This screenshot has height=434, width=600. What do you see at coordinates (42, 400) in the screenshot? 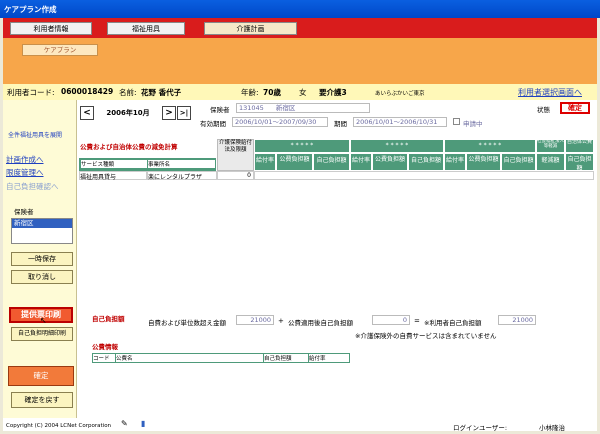
I see `revert-confirm-button: 確定を戻す` at bounding box center [42, 400].